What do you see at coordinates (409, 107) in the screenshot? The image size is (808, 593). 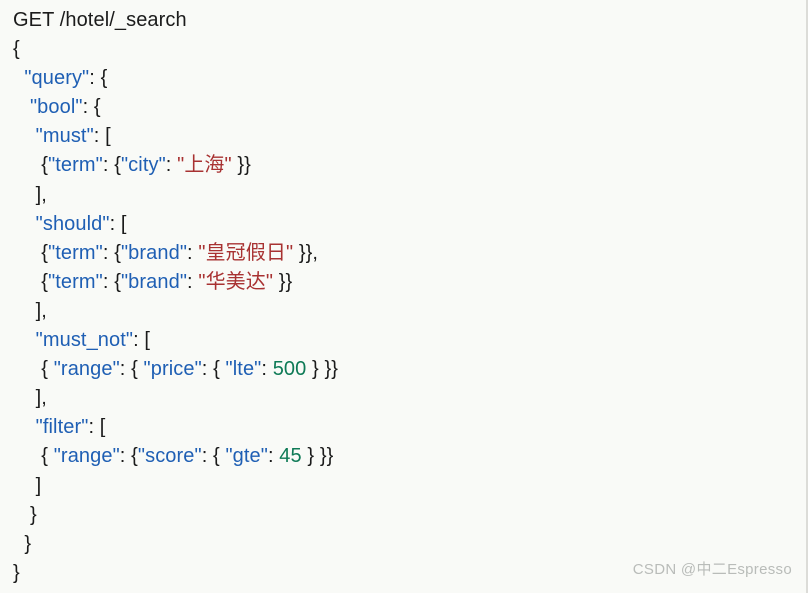 I see `code-line: "bool": {` at bounding box center [409, 107].